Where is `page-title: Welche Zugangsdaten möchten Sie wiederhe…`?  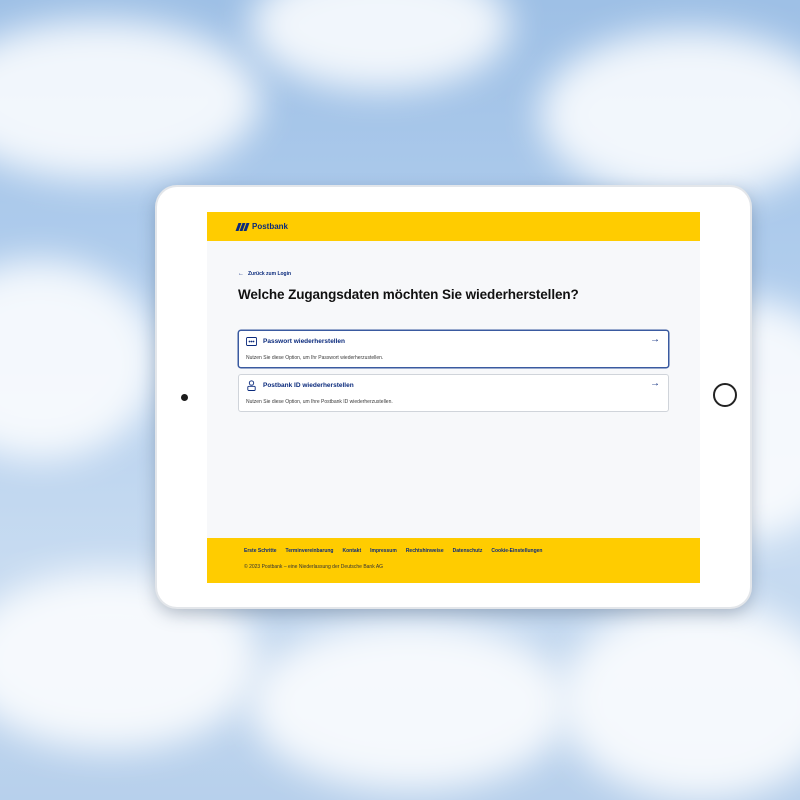 page-title: Welche Zugangsdaten möchten Sie wiederhe… is located at coordinates (408, 294).